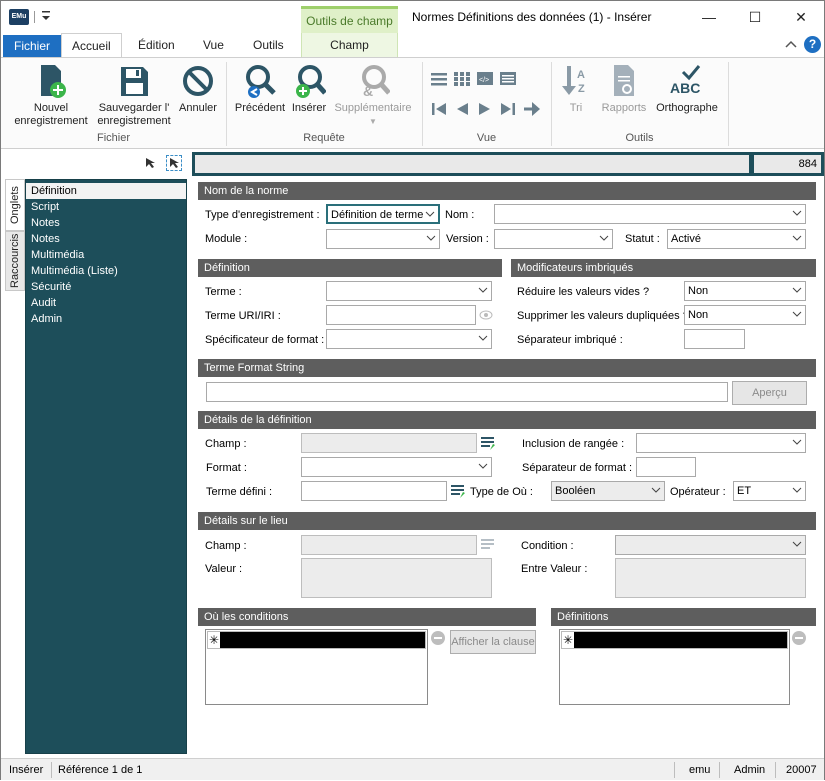 The image size is (825, 781). Describe the element at coordinates (438, 638) in the screenshot. I see `remove-condition-icon` at that location.